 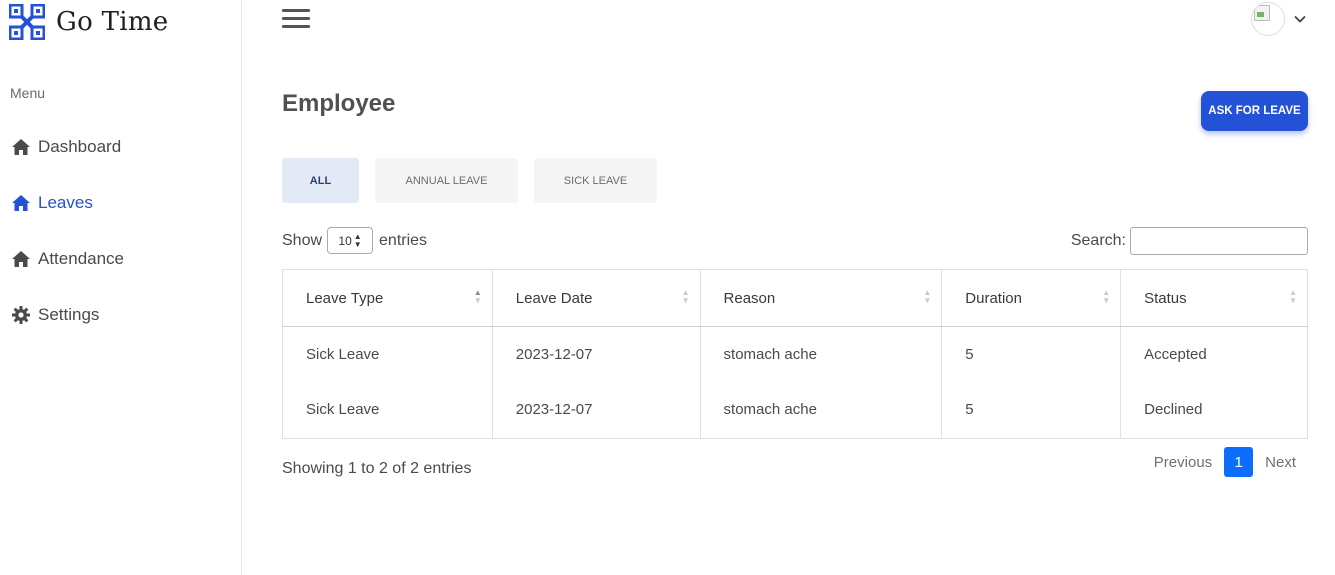 I want to click on user-menu, so click(x=1279, y=19).